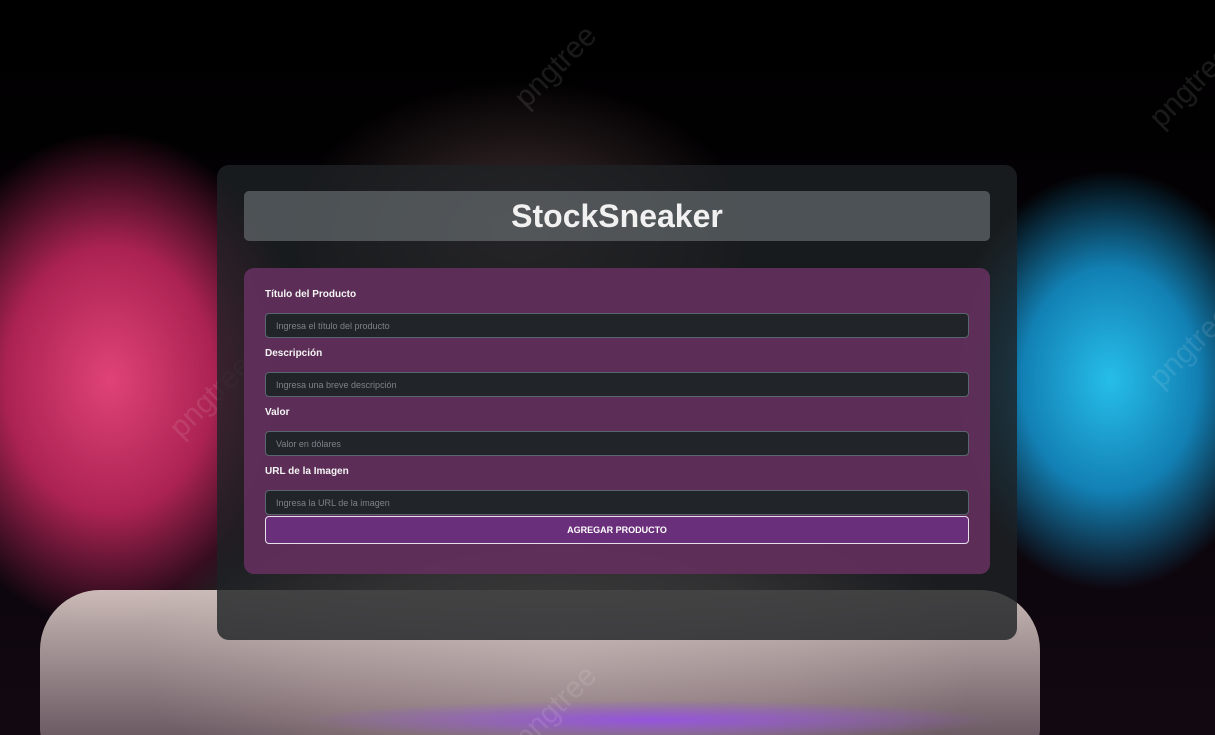 Image resolution: width=1215 pixels, height=735 pixels. I want to click on description-label: Descripción, so click(294, 353).